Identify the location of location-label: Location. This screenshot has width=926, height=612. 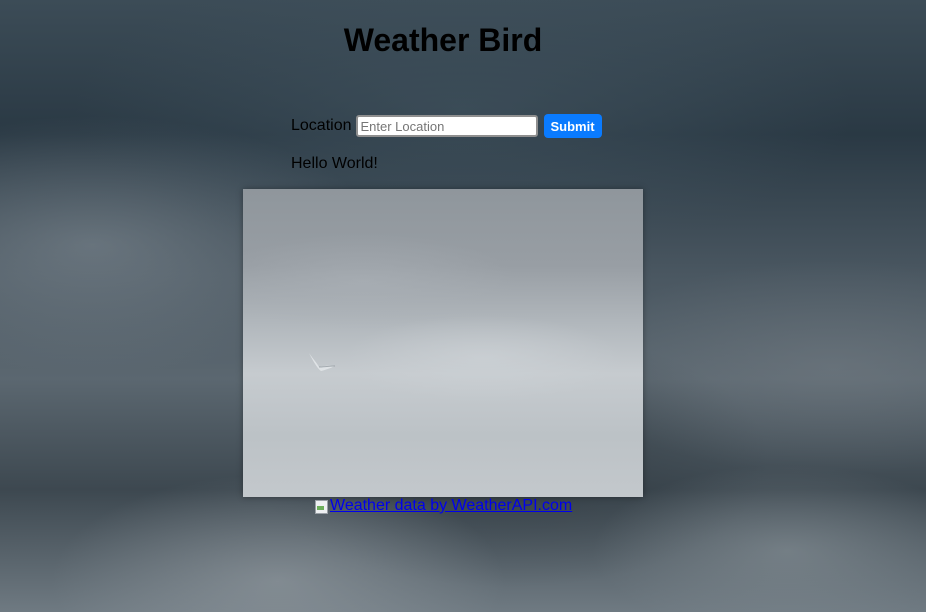
(321, 125).